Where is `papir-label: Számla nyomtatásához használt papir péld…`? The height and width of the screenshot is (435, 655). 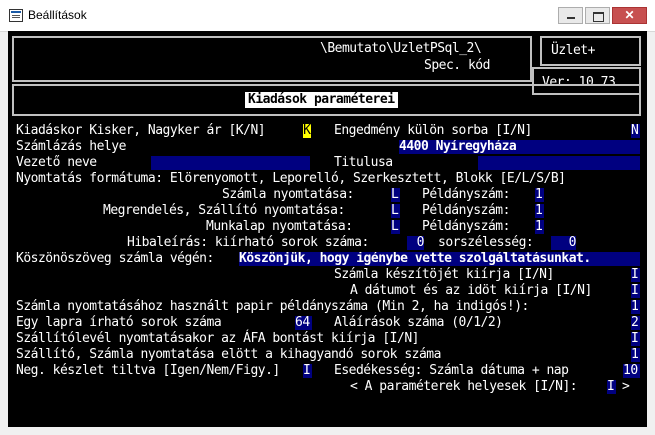 papir-label: Számla nyomtatásához használt papir péld… is located at coordinates (272, 306).